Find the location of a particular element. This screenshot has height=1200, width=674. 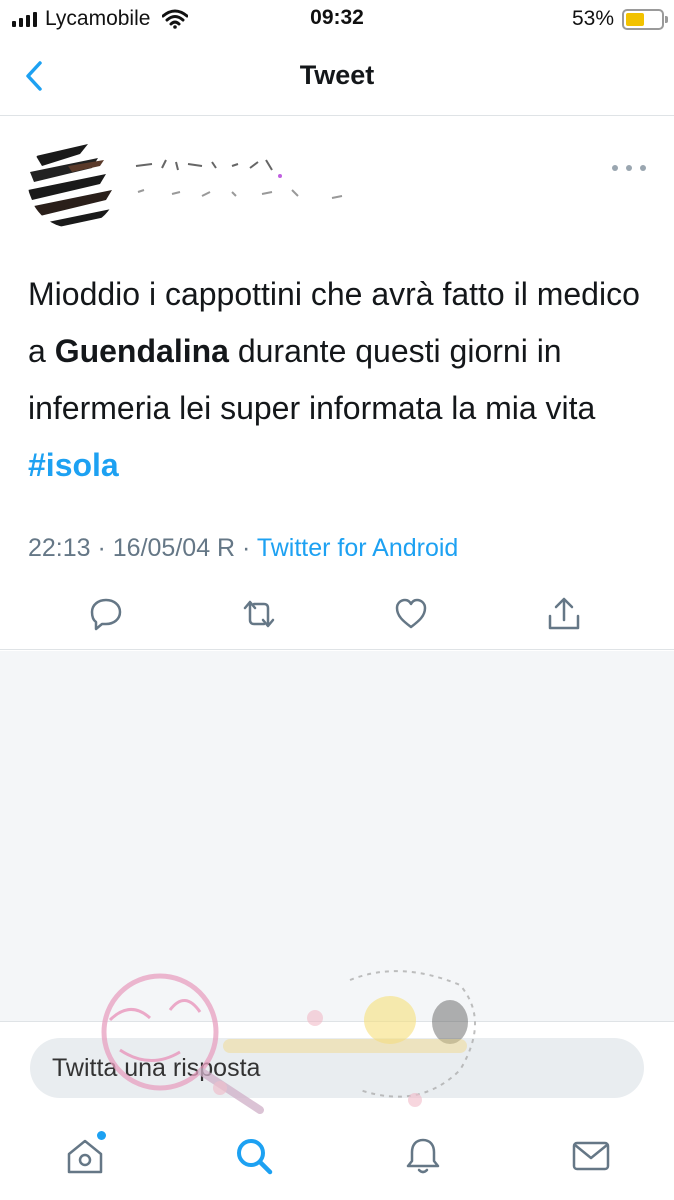

nav-bar: Tweet is located at coordinates (337, 78).